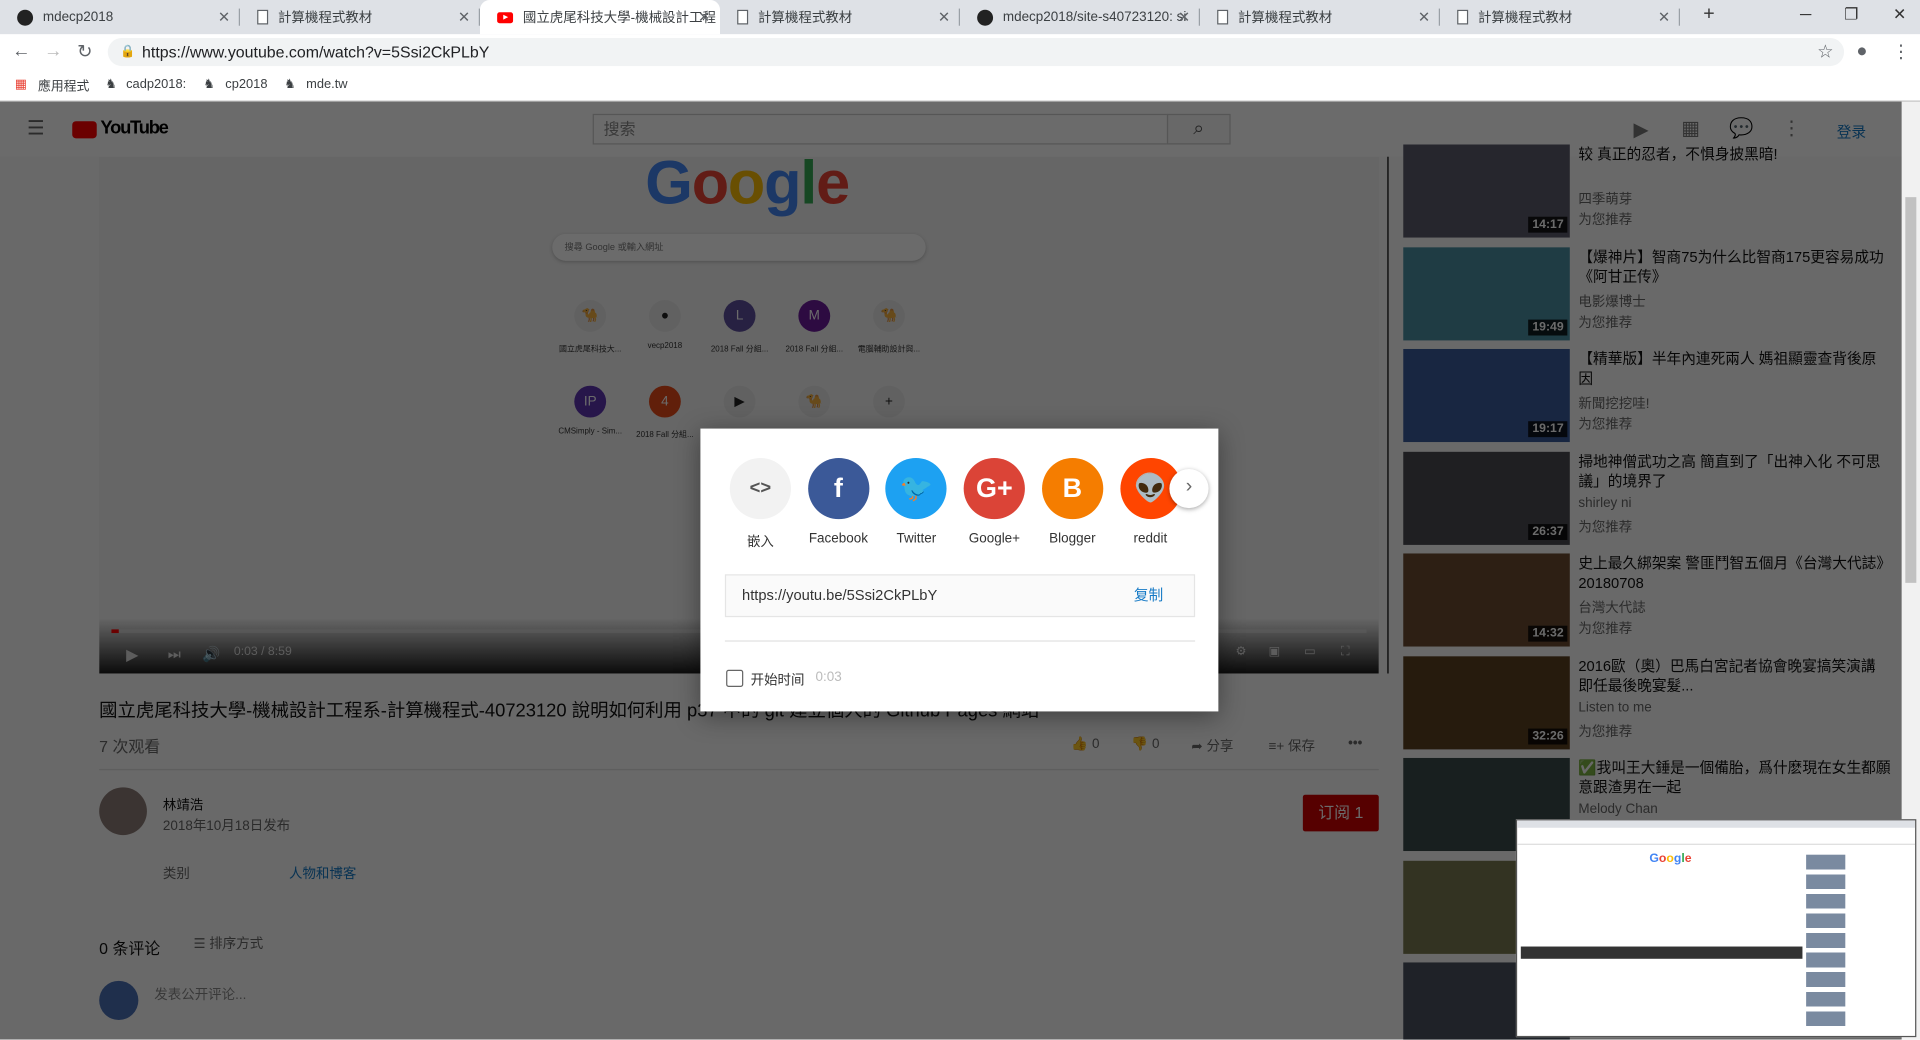  I want to click on play-icon: ▶, so click(132, 655).